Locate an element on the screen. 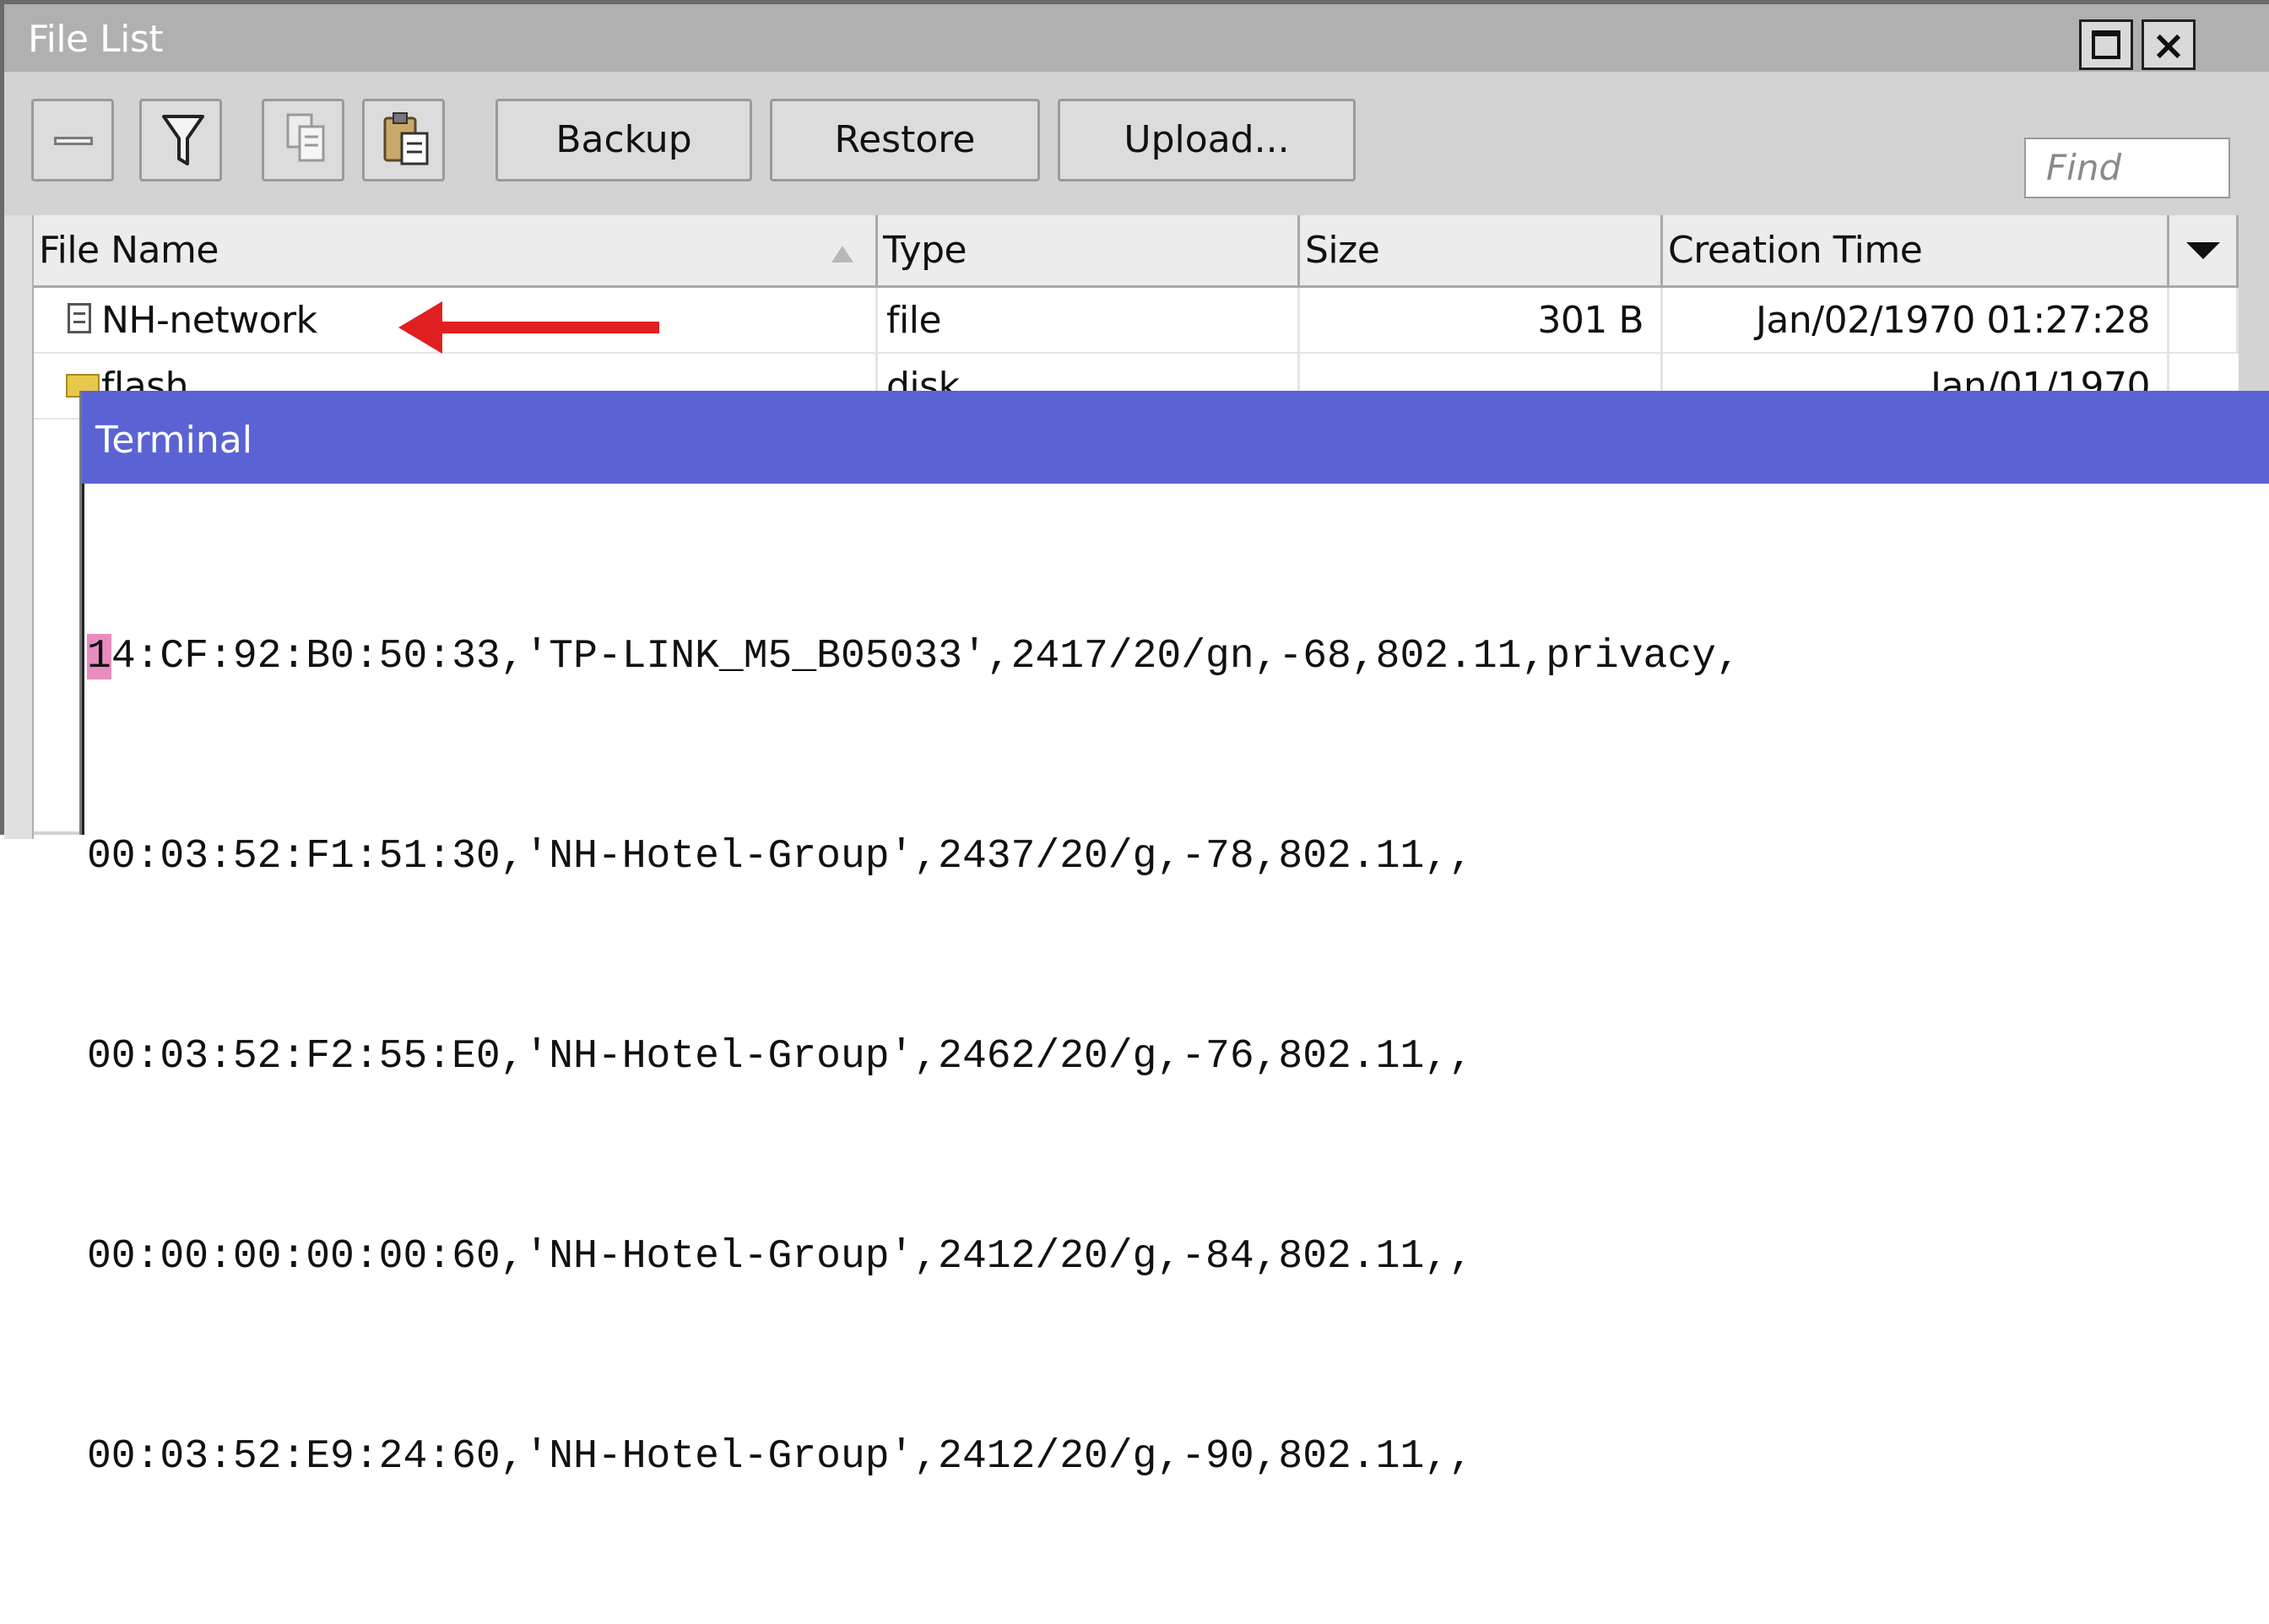 This screenshot has height=1624, width=2269. maximize-icon is located at coordinates (2106, 44).